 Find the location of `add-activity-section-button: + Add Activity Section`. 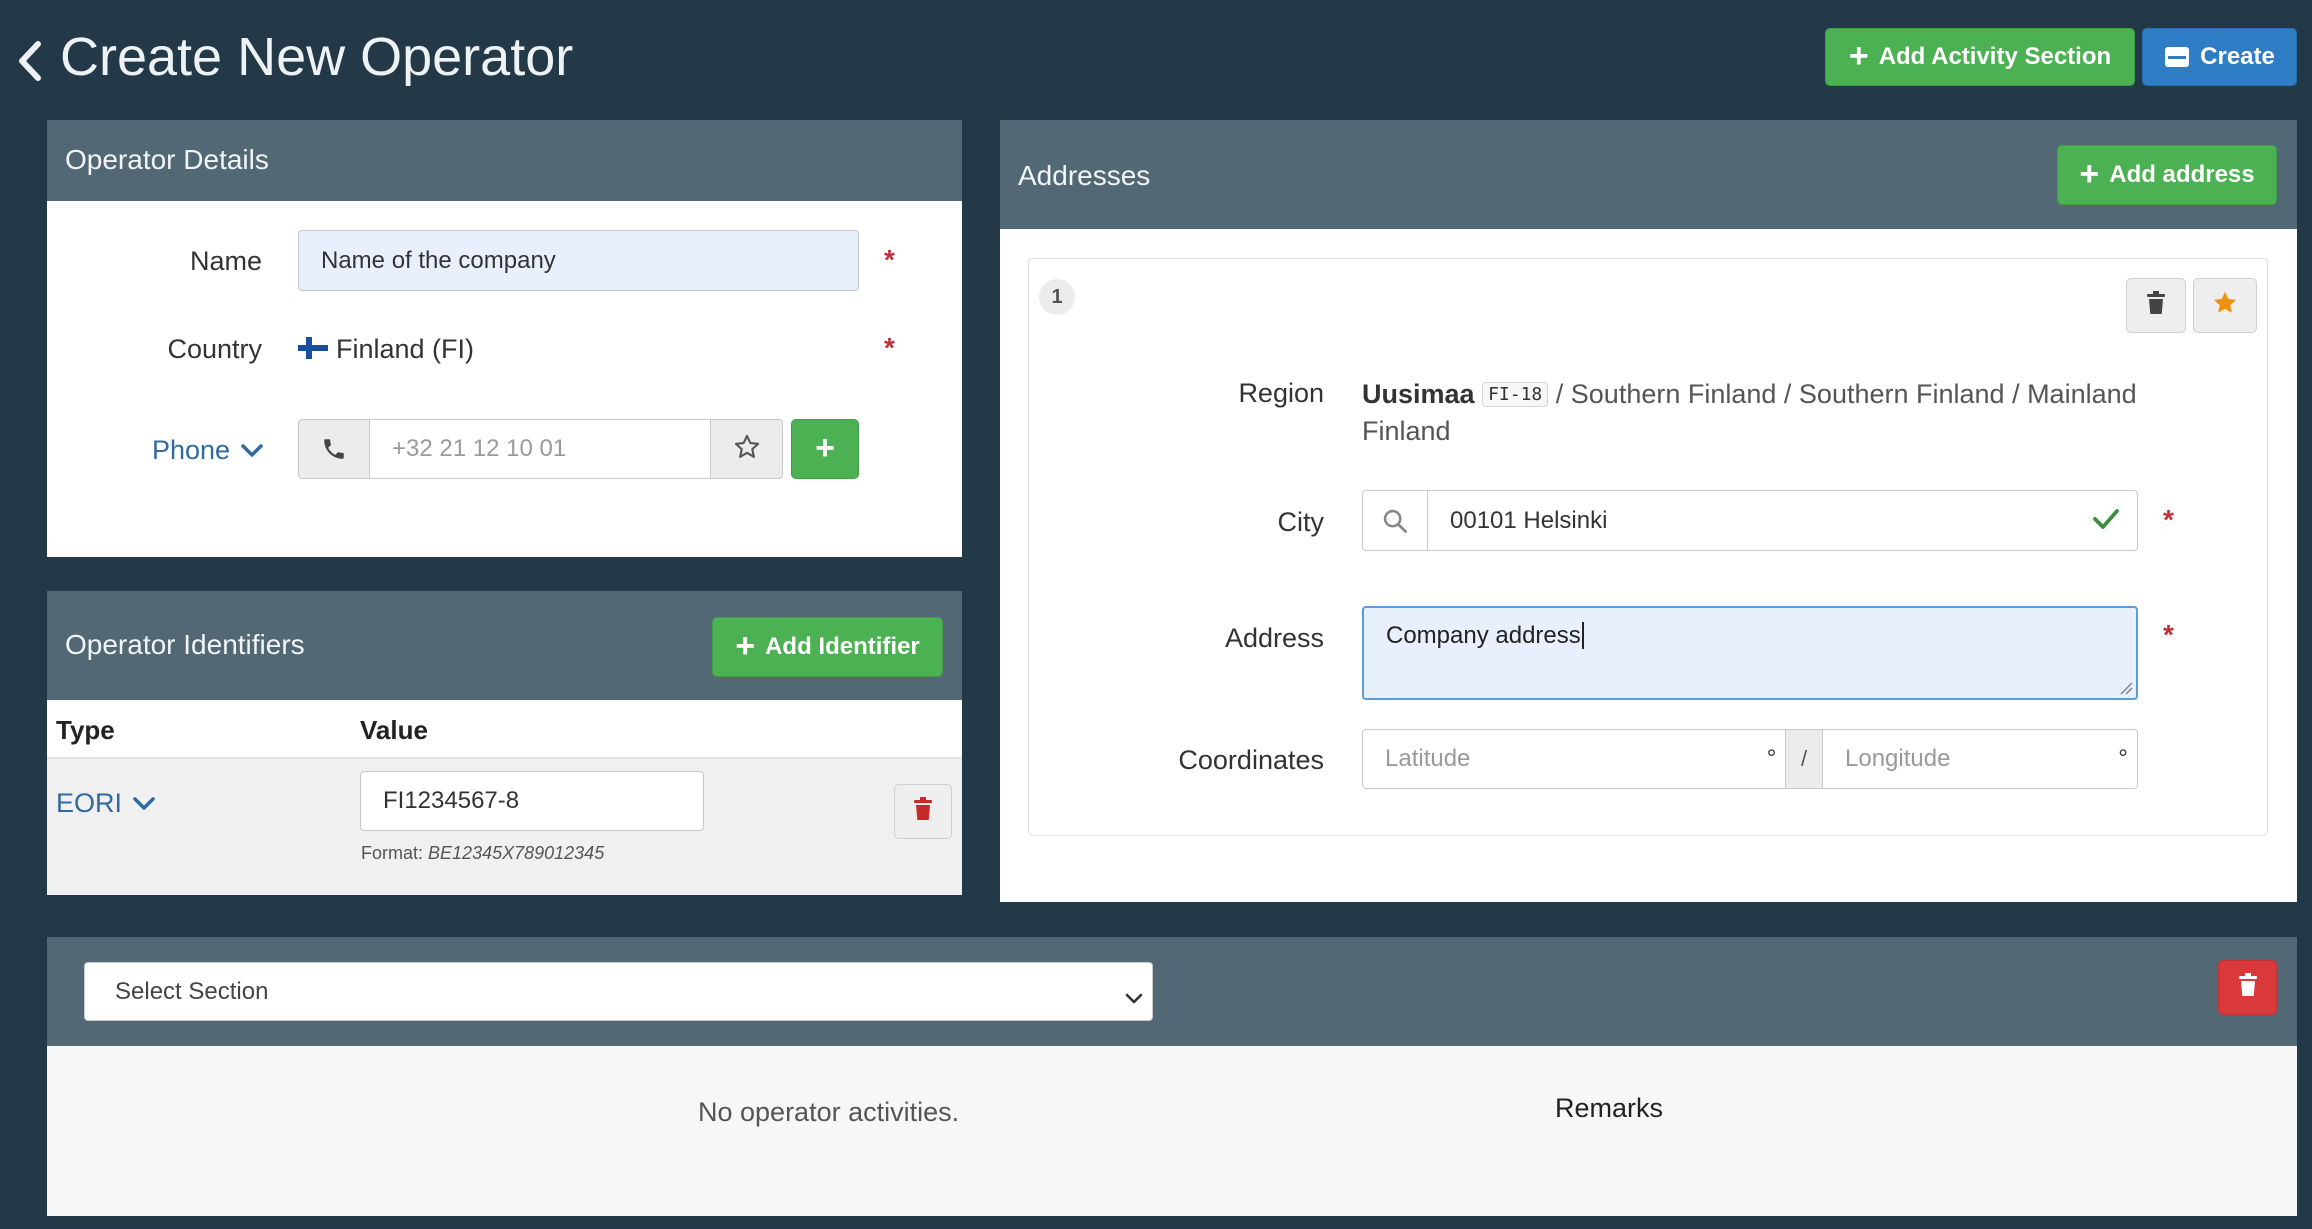

add-activity-section-button: + Add Activity Section is located at coordinates (1980, 57).